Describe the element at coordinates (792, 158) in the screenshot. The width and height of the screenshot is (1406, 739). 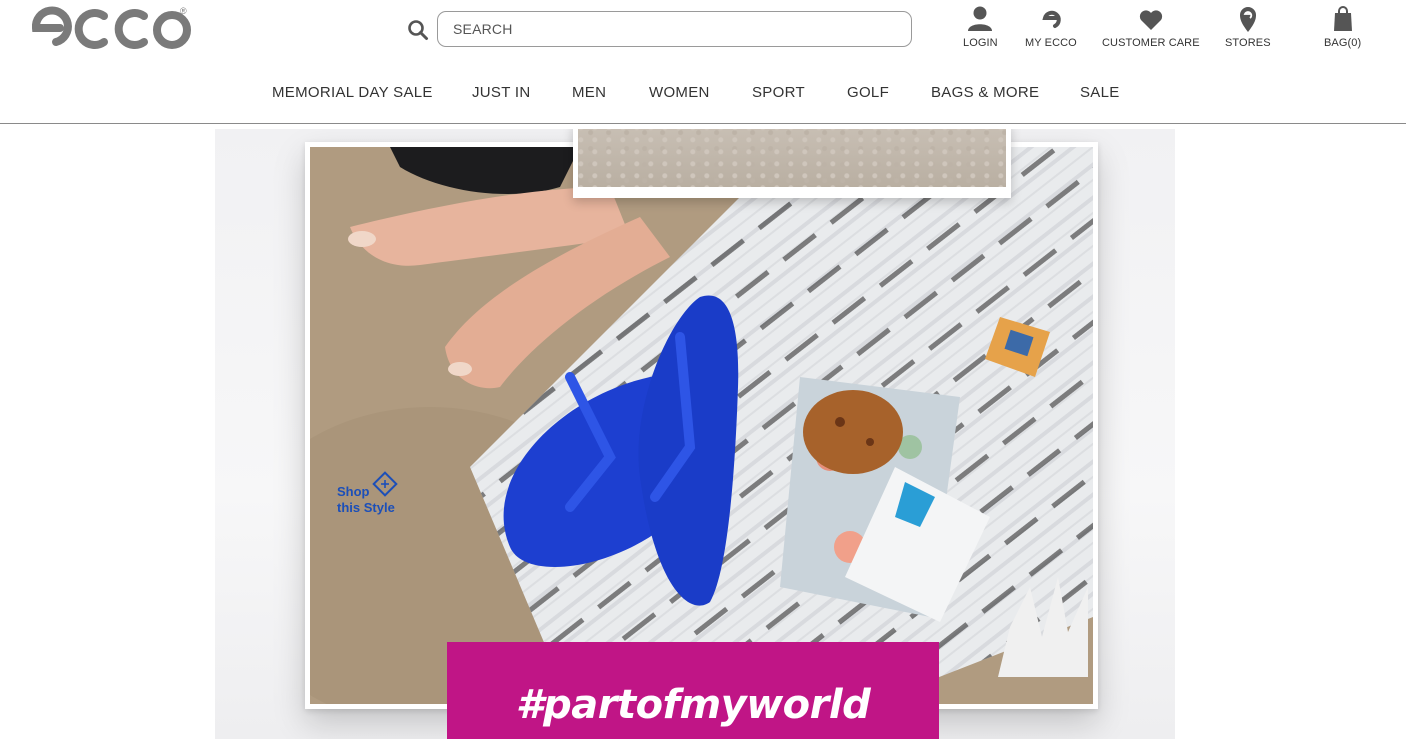
I see `sand-texture` at that location.